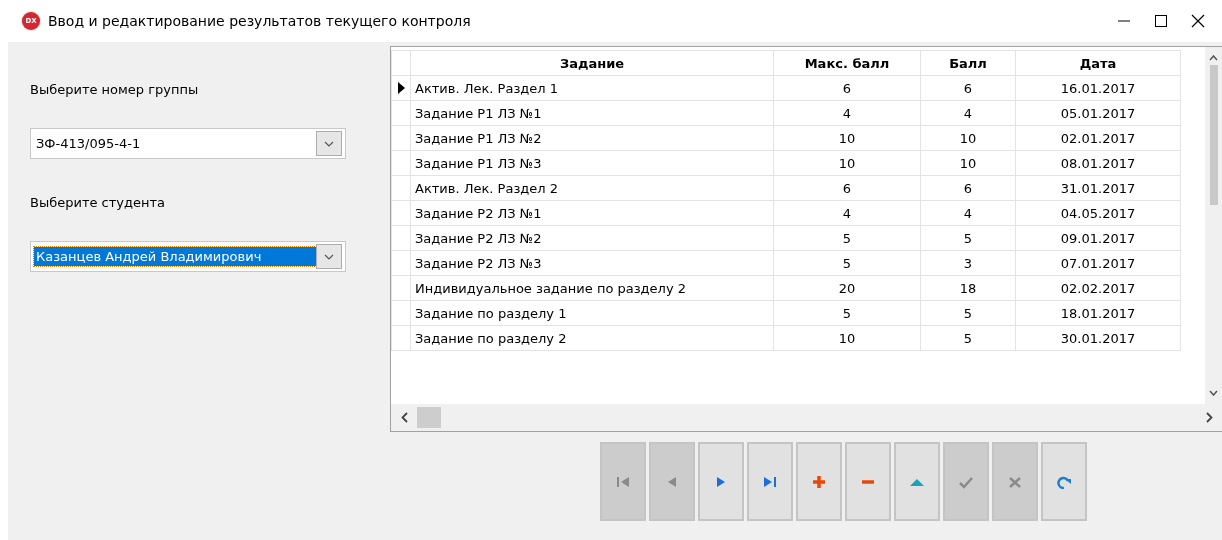  I want to click on scroll-right-icon, so click(1209, 417).